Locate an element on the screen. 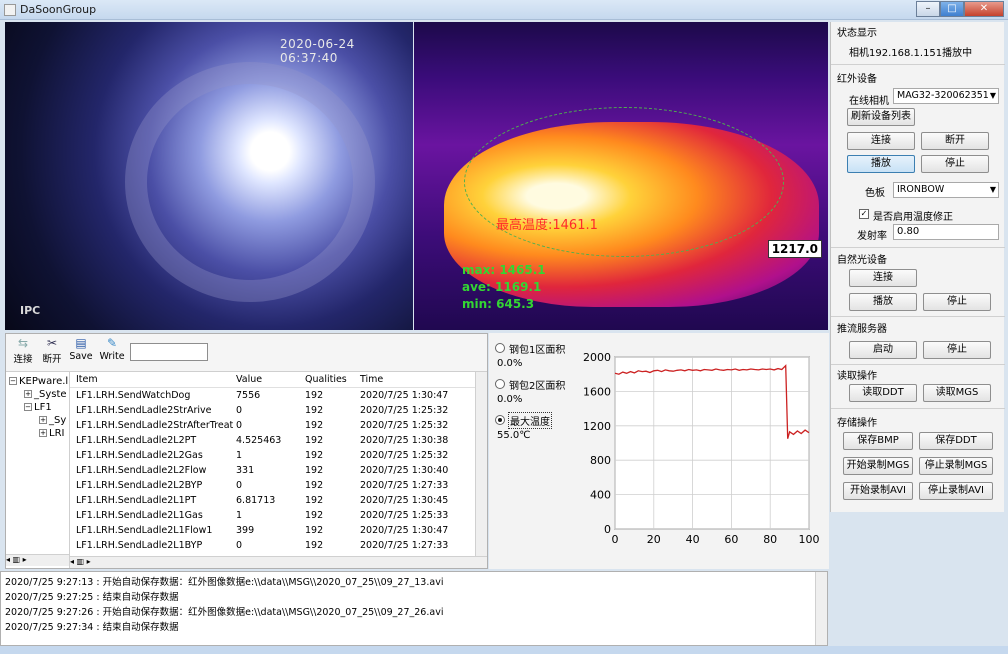 This screenshot has height=654, width=1008. log-line: 2020/7/25 9:27:34 : 结束自动保存数据 is located at coordinates (92, 627).